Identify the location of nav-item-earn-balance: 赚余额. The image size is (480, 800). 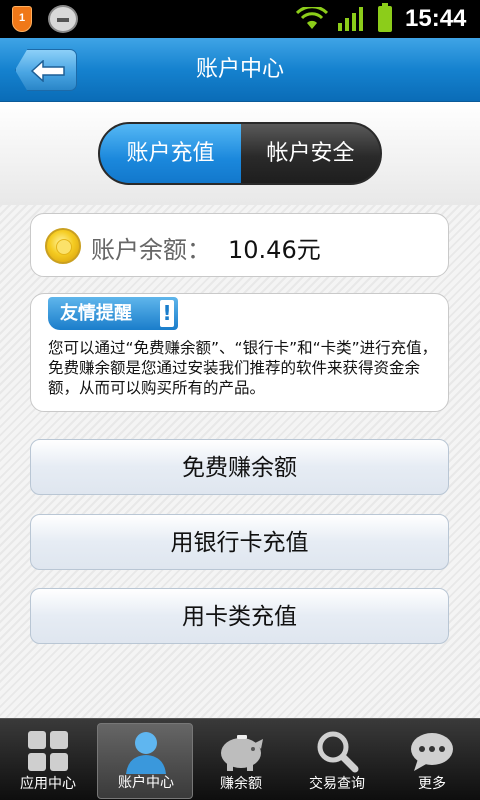
(241, 761).